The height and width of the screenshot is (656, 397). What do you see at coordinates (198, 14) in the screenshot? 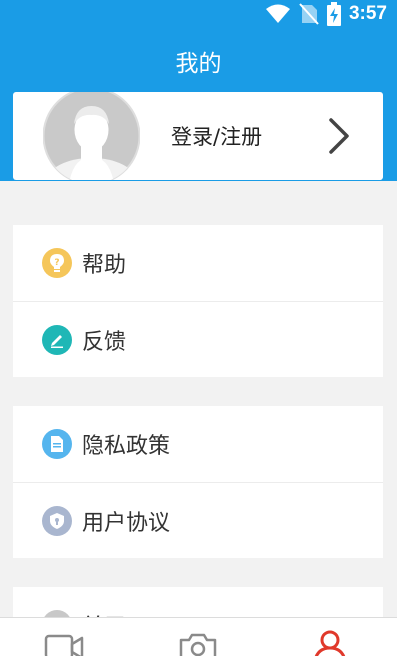
I see `status-bar: 3:57` at bounding box center [198, 14].